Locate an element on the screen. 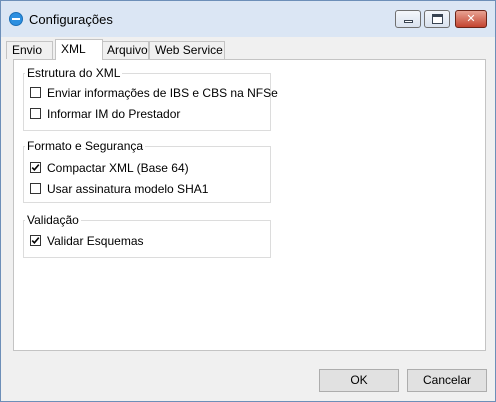 The image size is (496, 402). tab-arquivo: Arquivo is located at coordinates (125, 50).